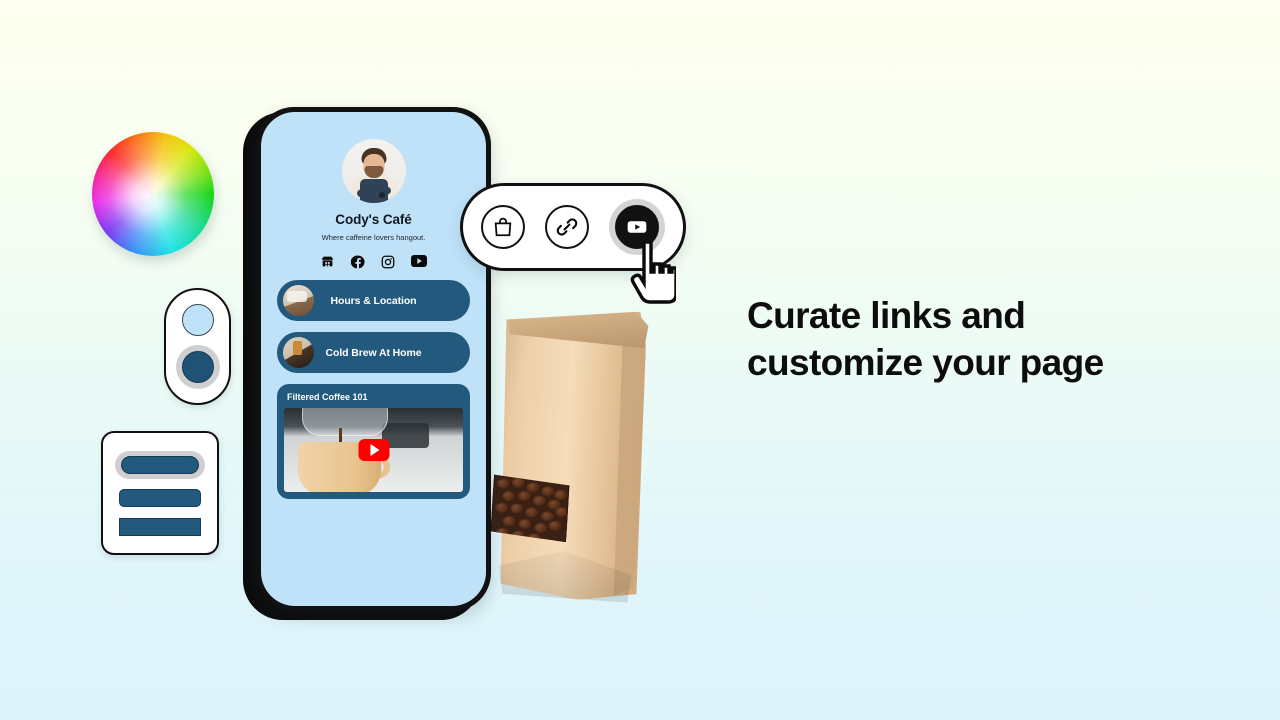  What do you see at coordinates (373, 262) in the screenshot?
I see `social-icon-row` at bounding box center [373, 262].